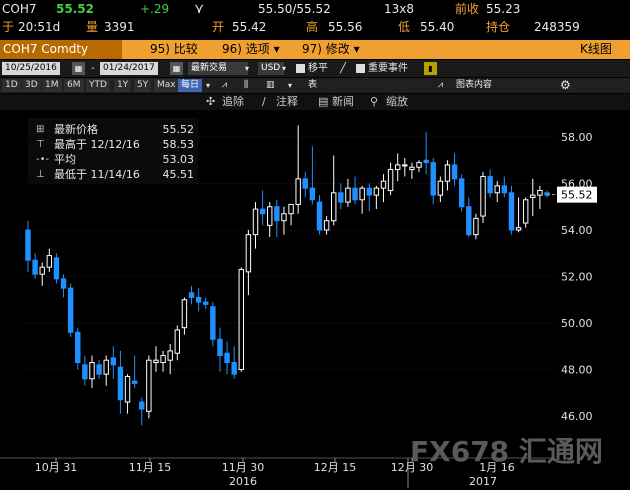 Image resolution: width=630 pixels, height=490 pixels. I want to click on range-1y: 1Y, so click(123, 85).